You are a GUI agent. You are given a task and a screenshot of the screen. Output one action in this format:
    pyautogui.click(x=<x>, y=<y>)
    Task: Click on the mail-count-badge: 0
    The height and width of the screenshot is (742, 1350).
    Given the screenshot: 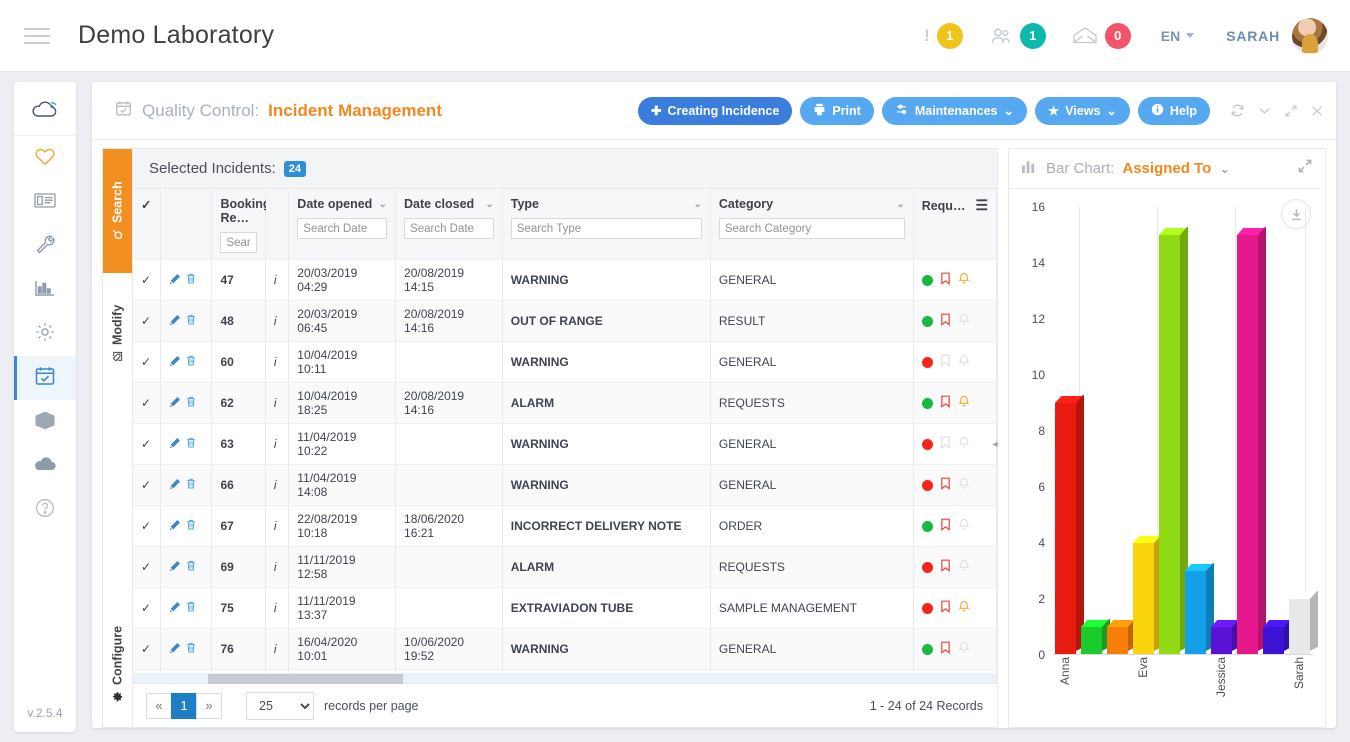 What is the action you would take?
    pyautogui.click(x=1117, y=35)
    